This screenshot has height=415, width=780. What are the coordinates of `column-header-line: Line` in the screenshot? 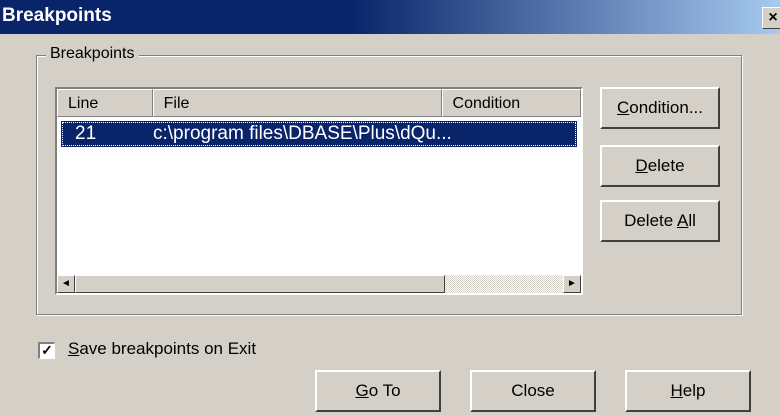 It's located at (105, 103).